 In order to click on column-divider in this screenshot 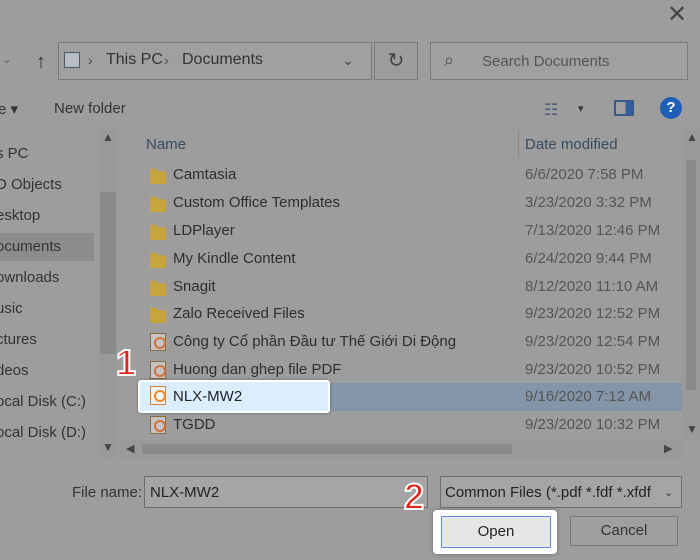, I will do `click(518, 144)`.